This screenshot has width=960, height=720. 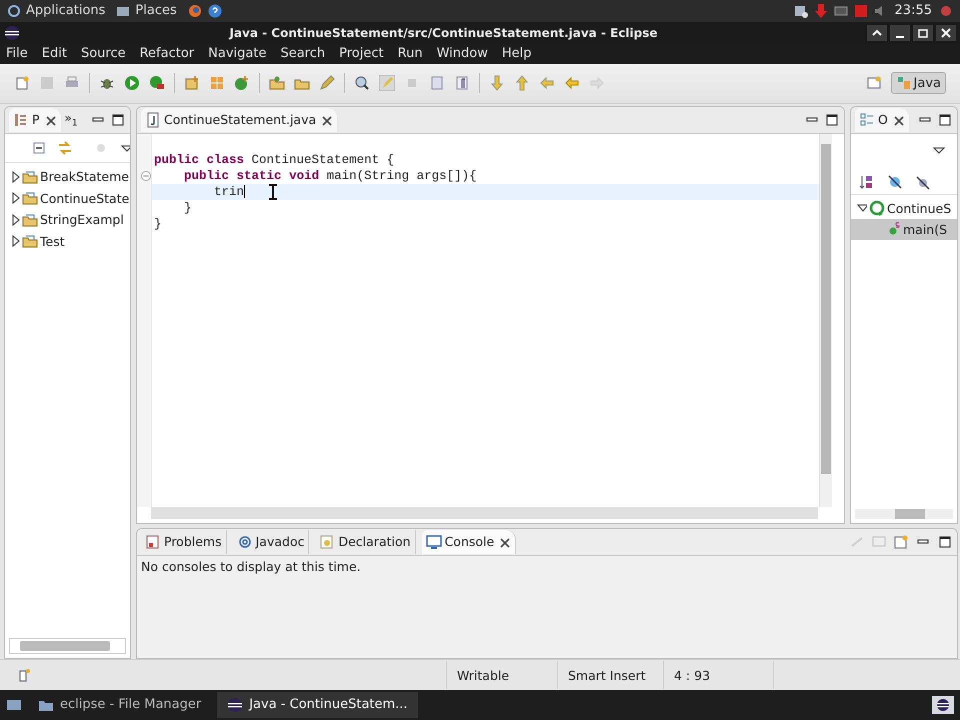 I want to click on view-tab: Problems, so click(x=184, y=542).